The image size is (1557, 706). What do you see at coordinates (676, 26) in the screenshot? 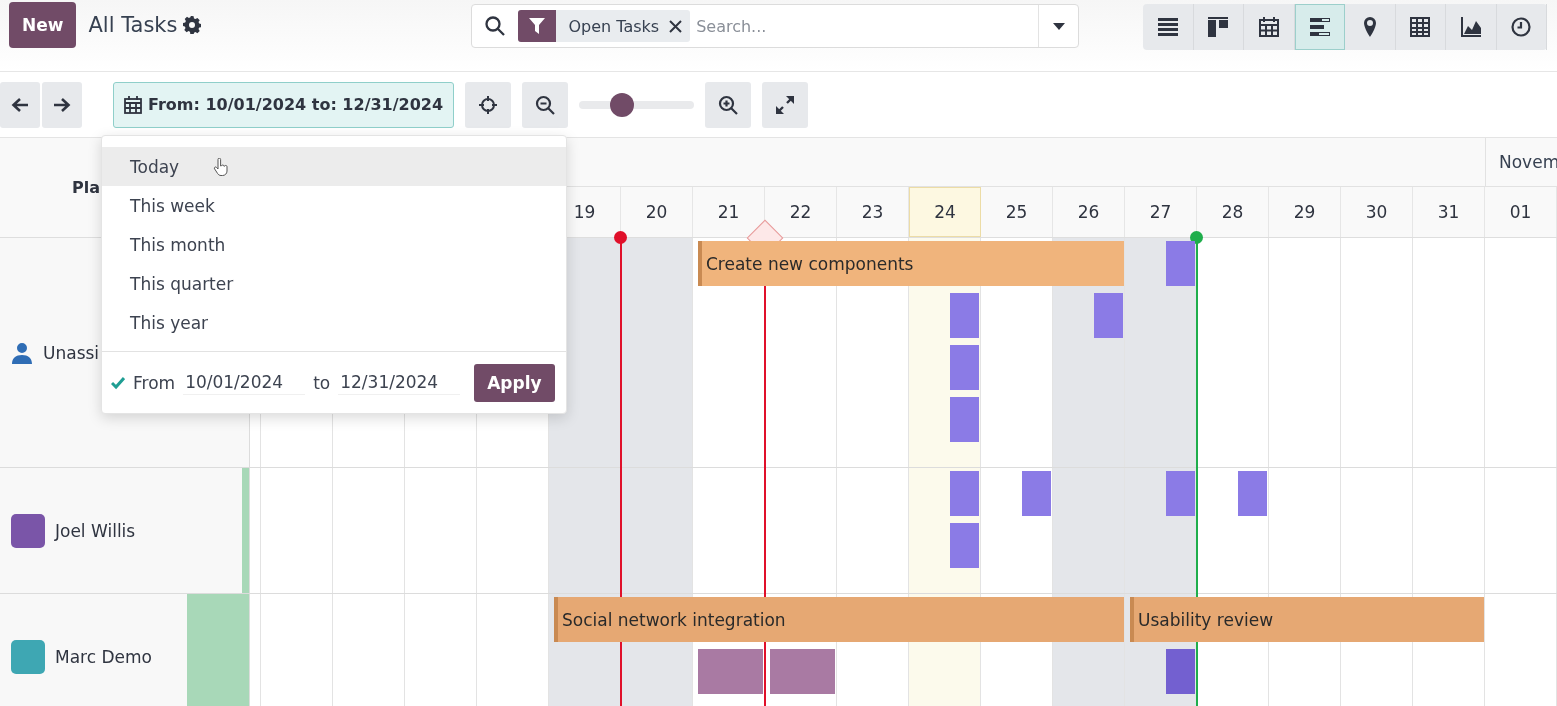
I see `close-icon` at bounding box center [676, 26].